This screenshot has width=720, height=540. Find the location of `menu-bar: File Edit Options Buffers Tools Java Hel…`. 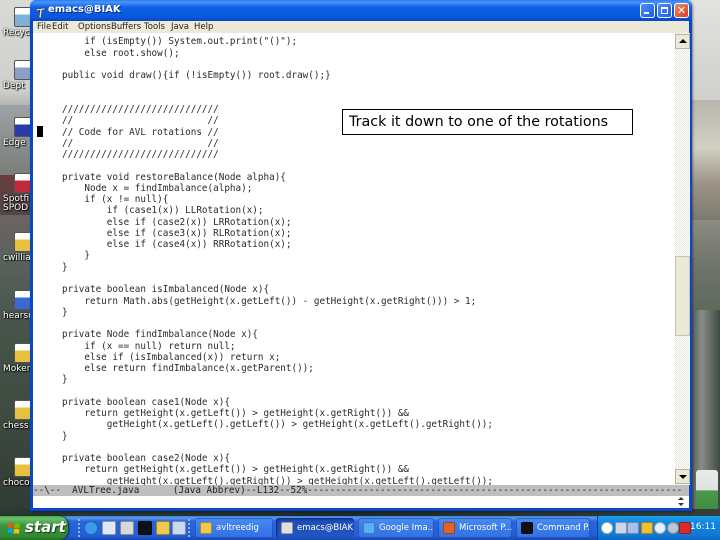

menu-bar: File Edit Options Buffers Tools Java Hel… is located at coordinates (361, 27).